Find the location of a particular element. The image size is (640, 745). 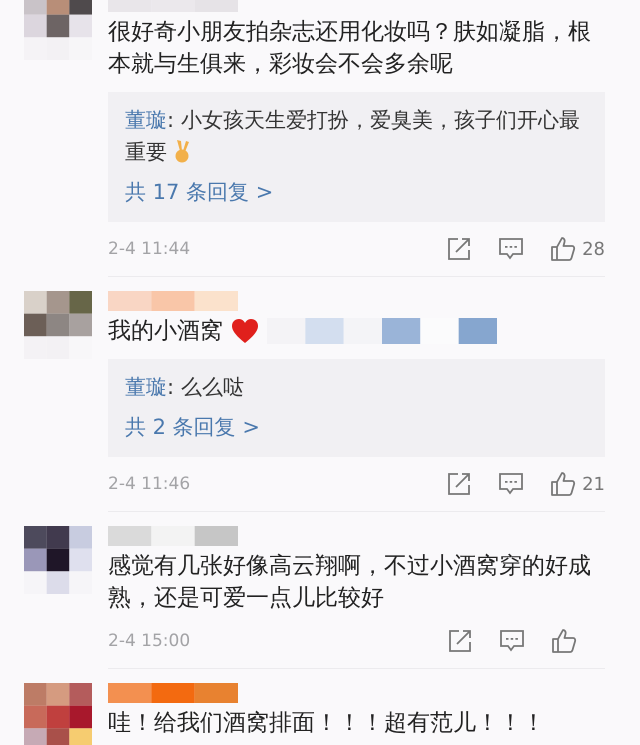

timestamp: 2-4 11:44 is located at coordinates (150, 249).